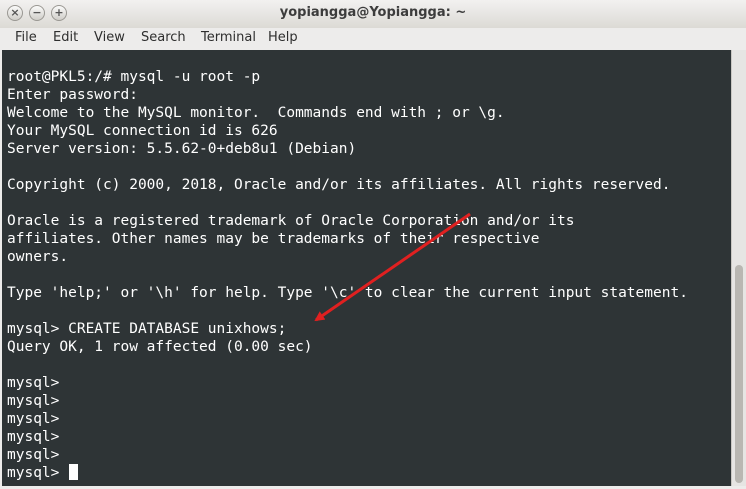  What do you see at coordinates (283, 37) in the screenshot?
I see `menu-help: Help` at bounding box center [283, 37].